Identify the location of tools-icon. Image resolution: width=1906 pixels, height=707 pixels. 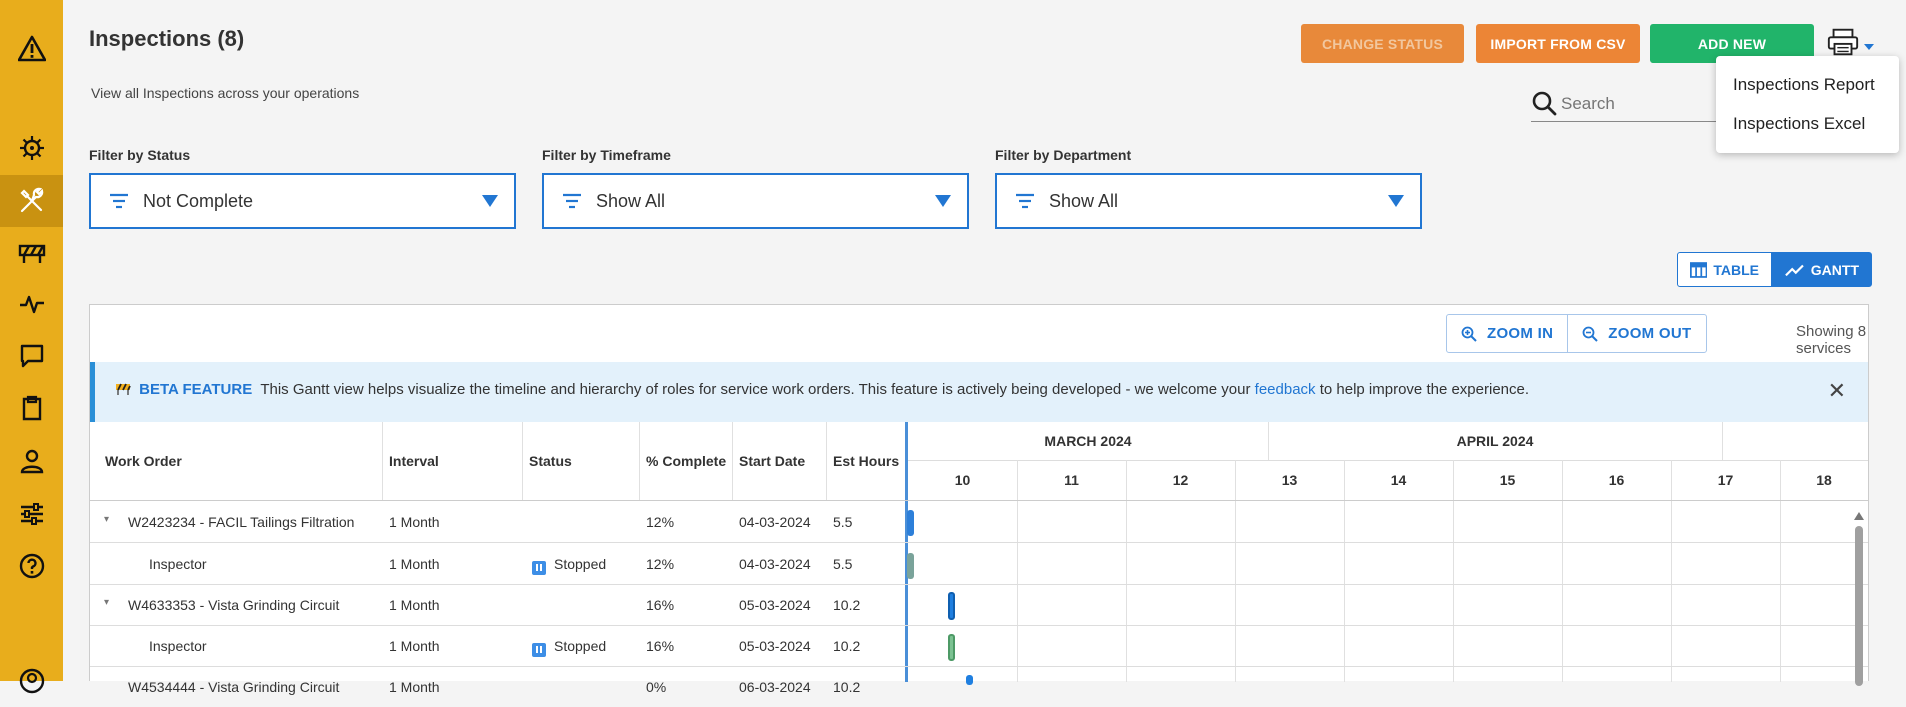
(31, 201).